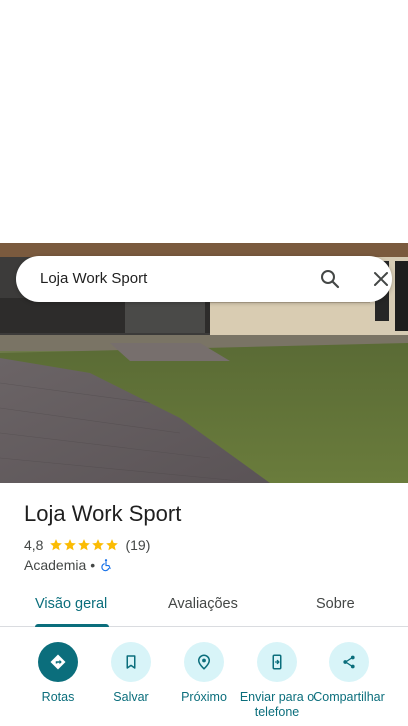  I want to click on directions-button: Rotas, so click(58, 673).